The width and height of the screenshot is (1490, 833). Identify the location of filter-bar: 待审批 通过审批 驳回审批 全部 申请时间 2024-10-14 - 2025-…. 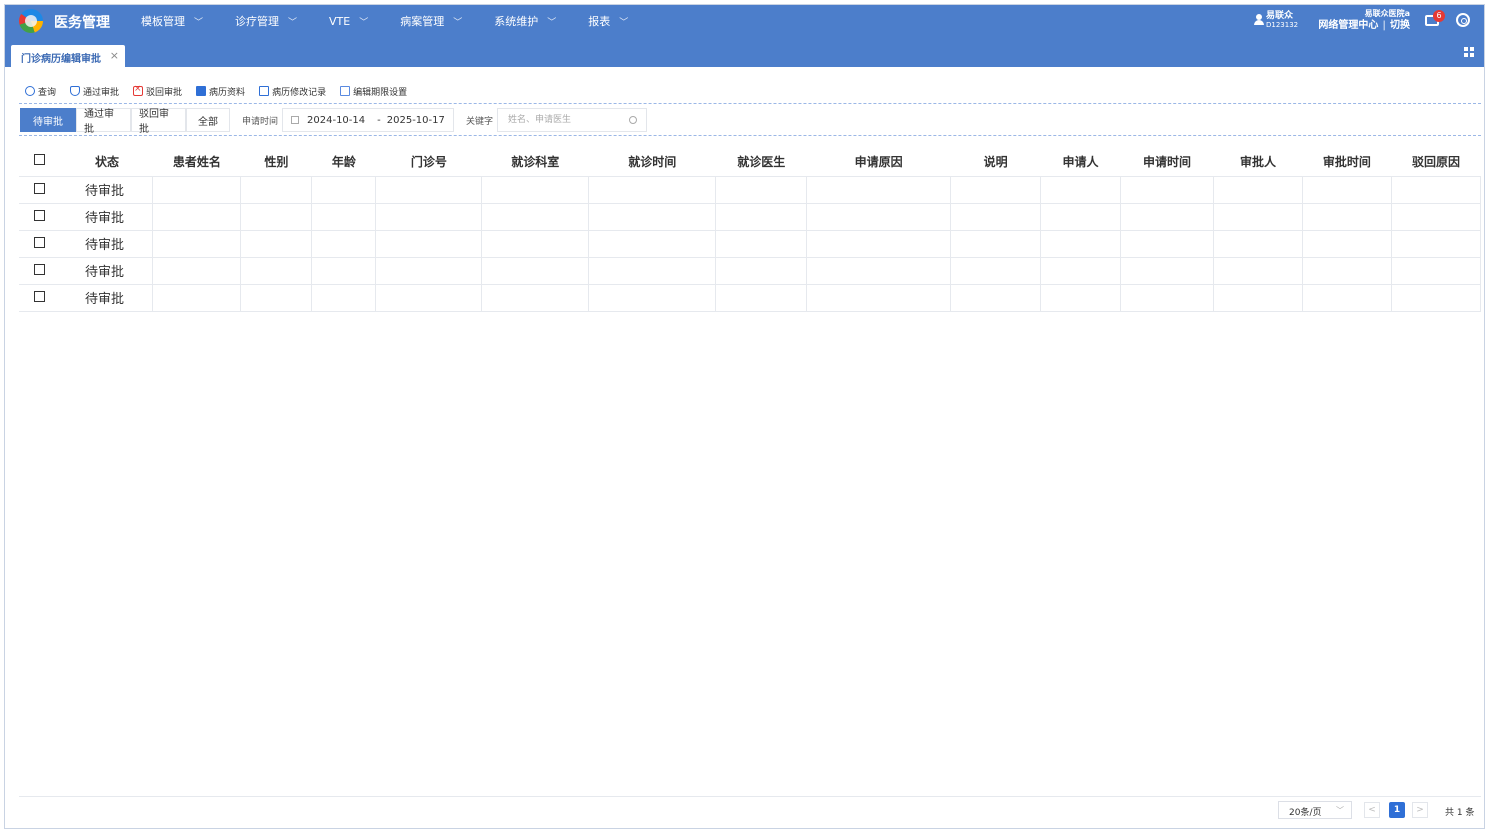
(334, 121).